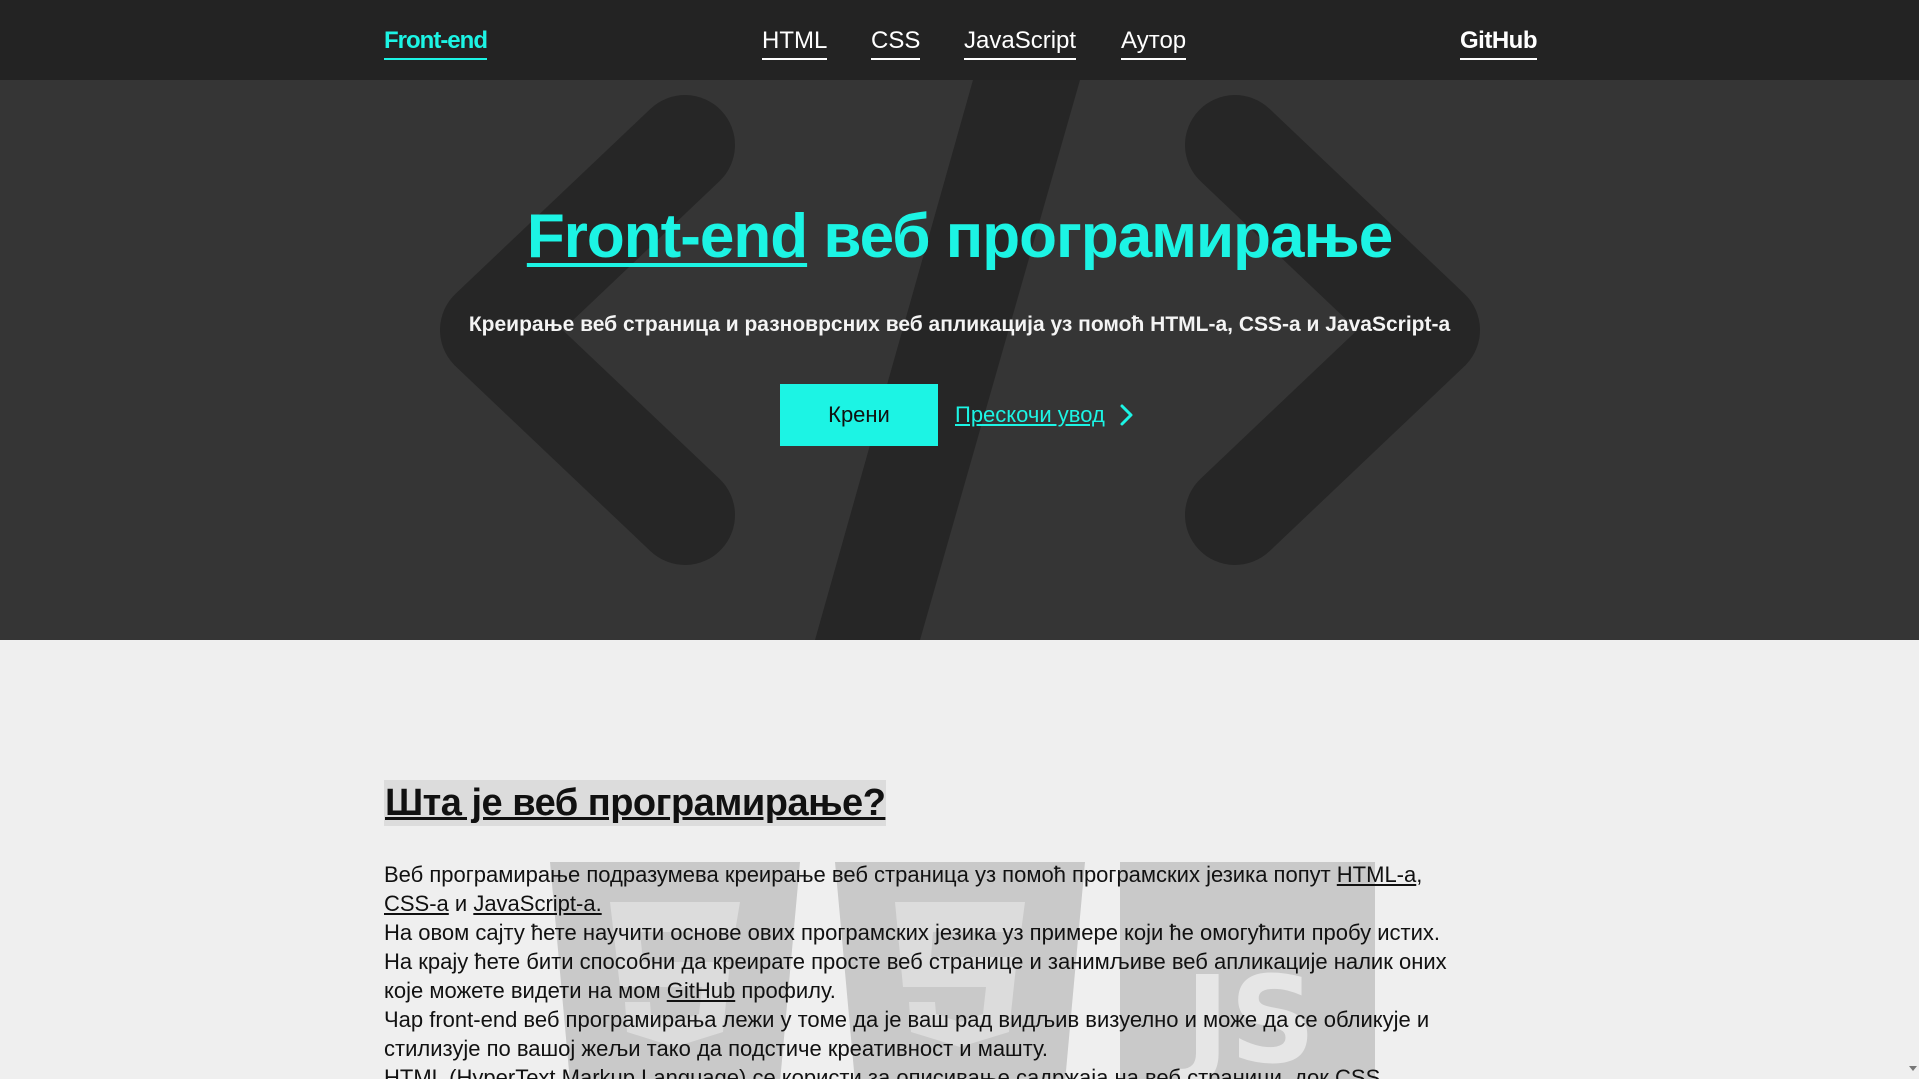 The width and height of the screenshot is (1919, 1079). I want to click on paragraph-text: које можете видети на мом, so click(525, 990).